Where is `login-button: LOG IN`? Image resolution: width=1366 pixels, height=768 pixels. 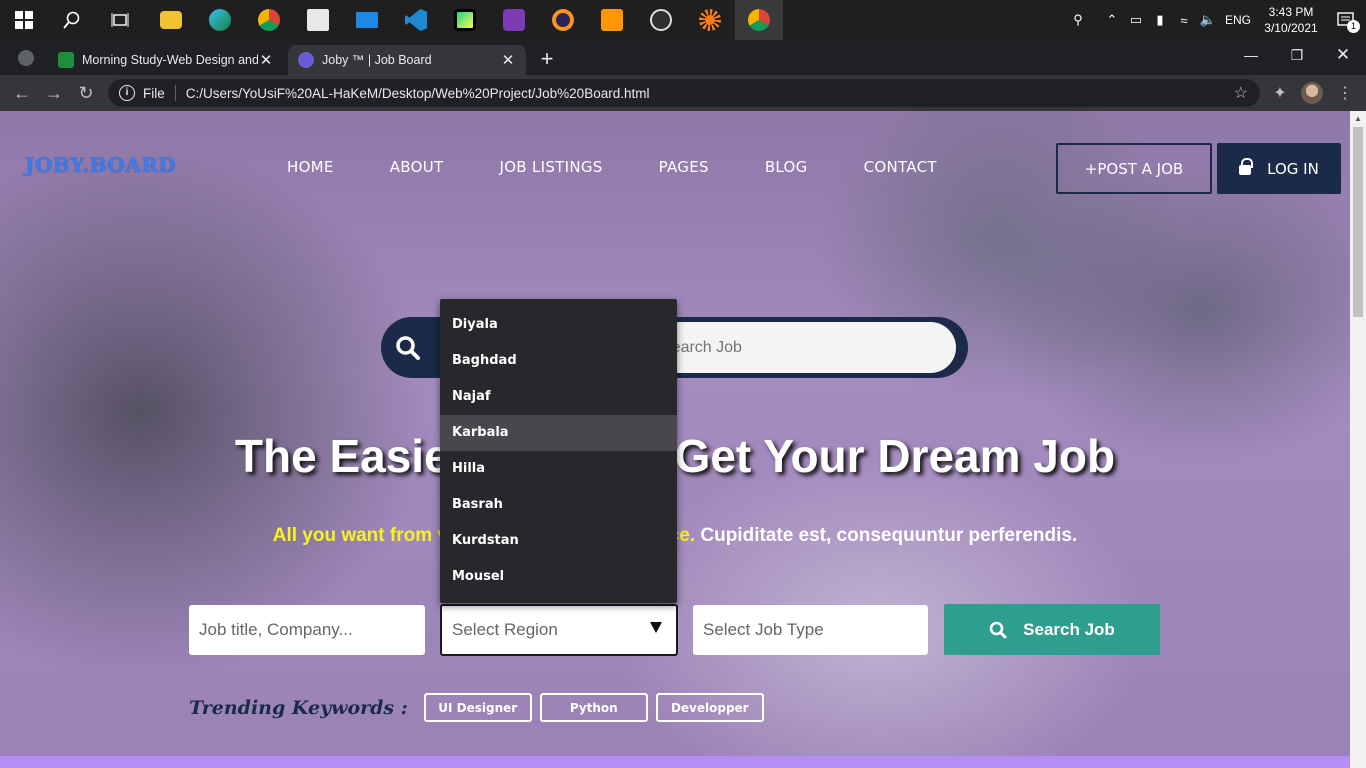 login-button: LOG IN is located at coordinates (1279, 168).